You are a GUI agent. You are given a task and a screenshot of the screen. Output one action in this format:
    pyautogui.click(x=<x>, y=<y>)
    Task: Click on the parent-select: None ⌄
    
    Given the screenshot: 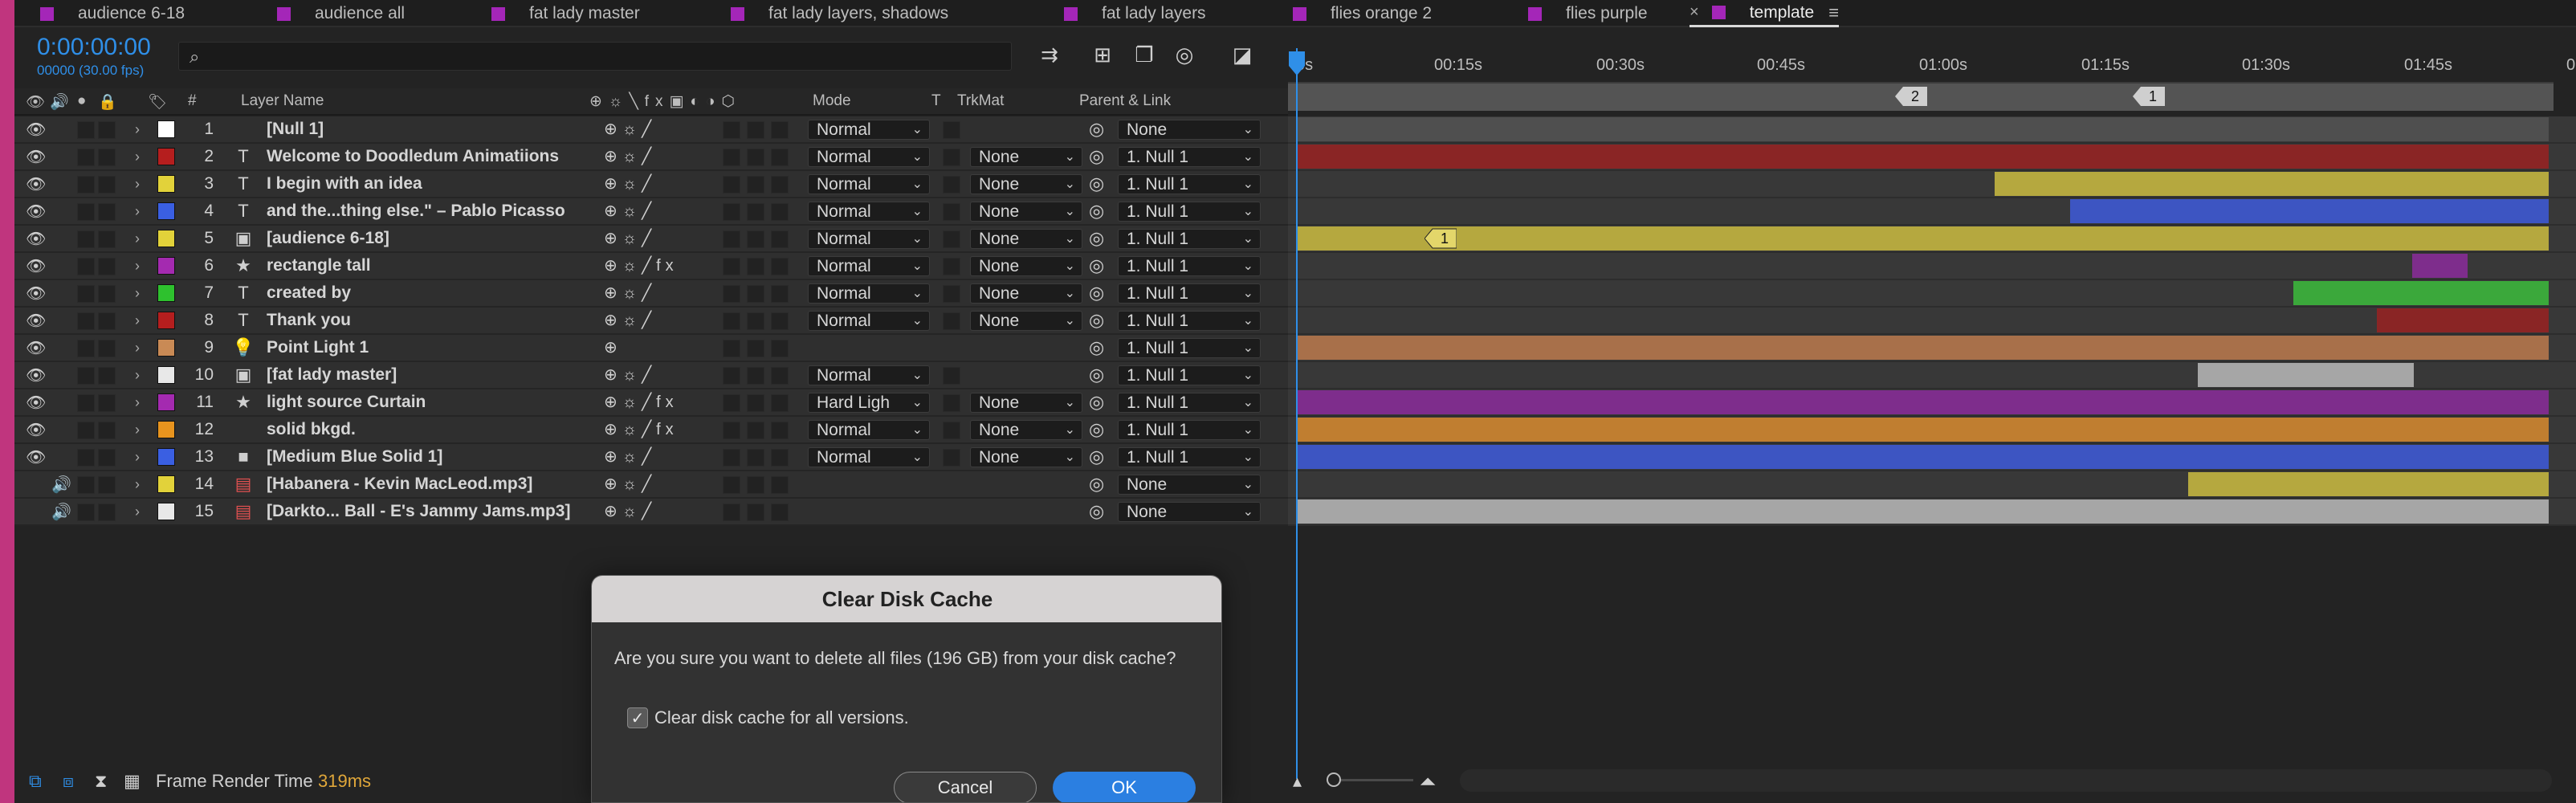 What is the action you would take?
    pyautogui.click(x=1189, y=485)
    